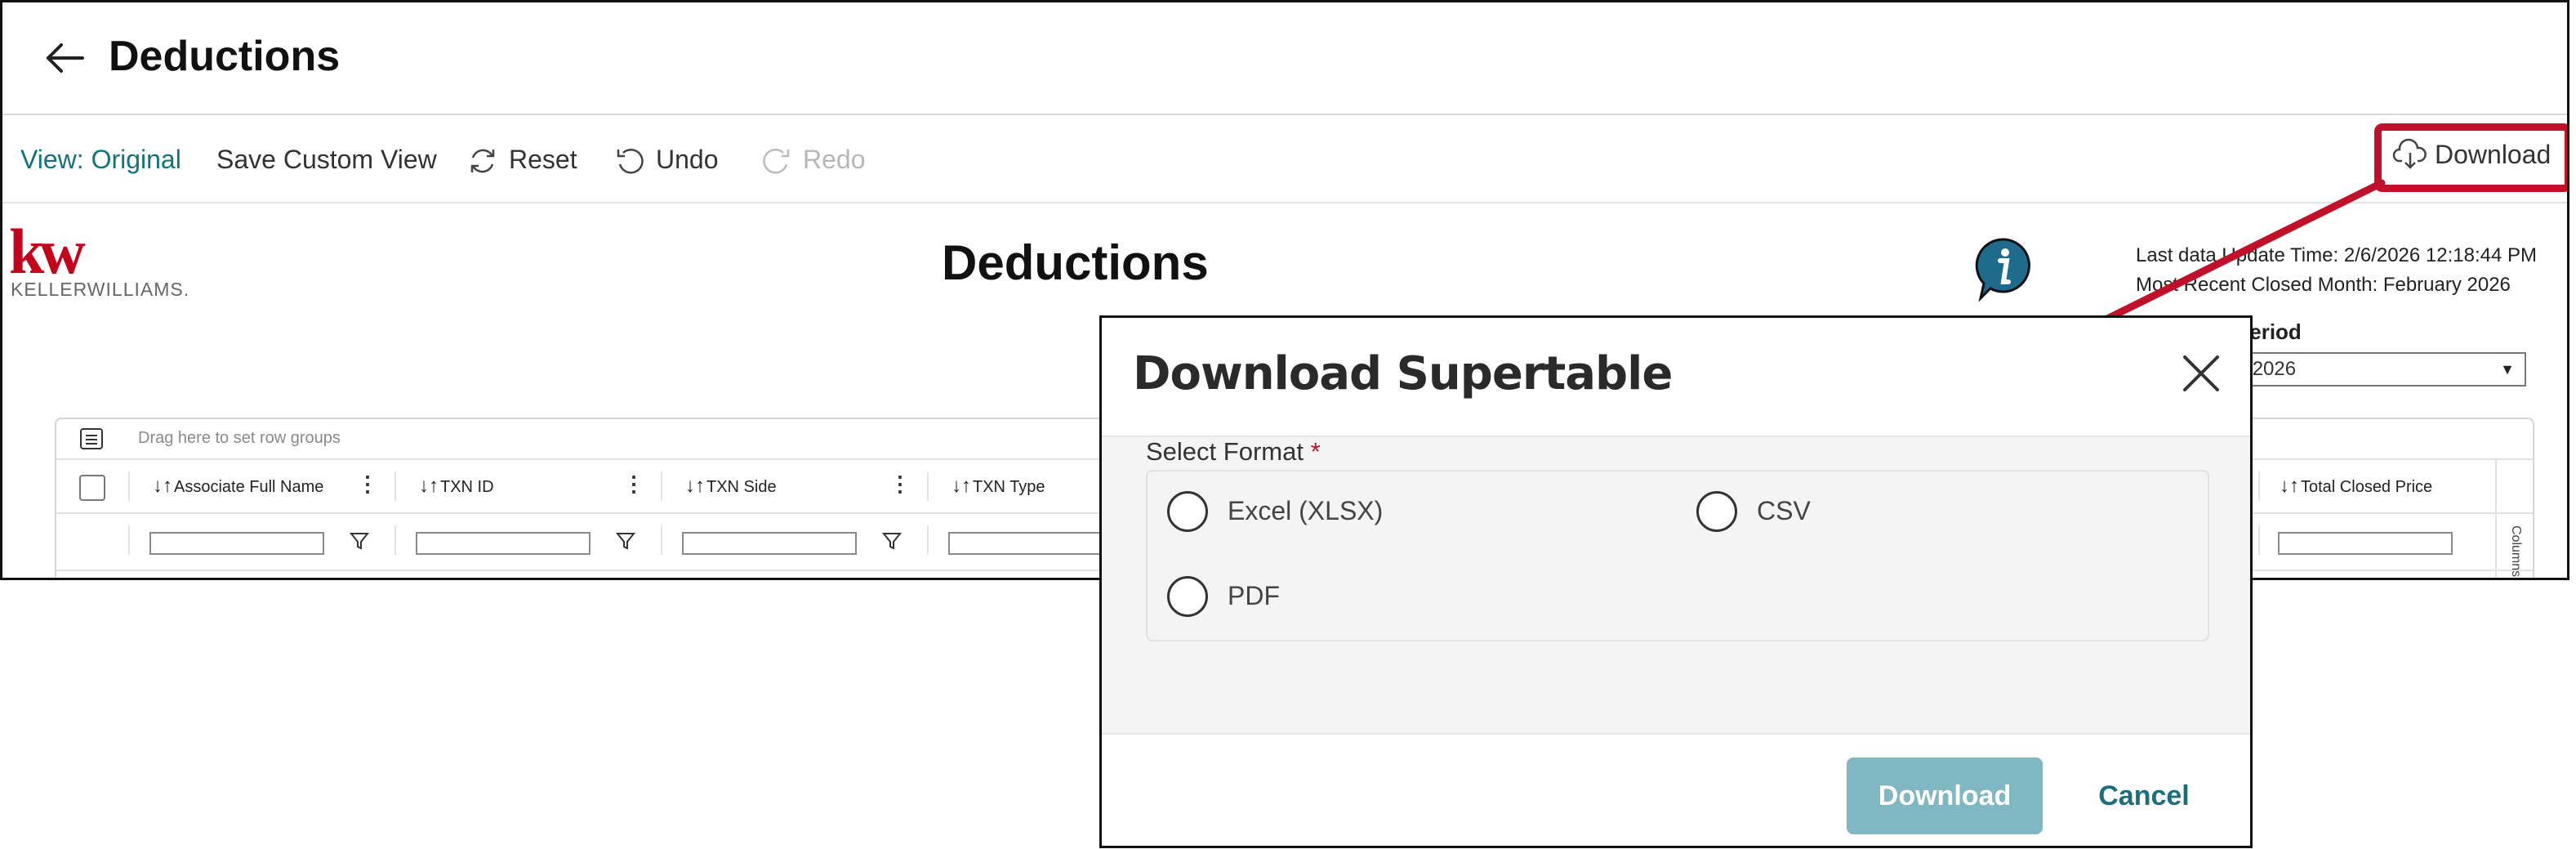  What do you see at coordinates (2002, 269) in the screenshot?
I see `info-icon` at bounding box center [2002, 269].